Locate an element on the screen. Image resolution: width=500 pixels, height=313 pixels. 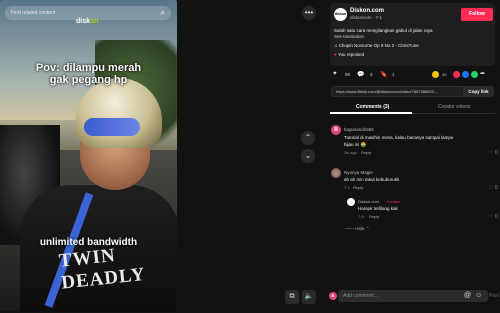
comment-count: 3 is located at coordinates (371, 74).